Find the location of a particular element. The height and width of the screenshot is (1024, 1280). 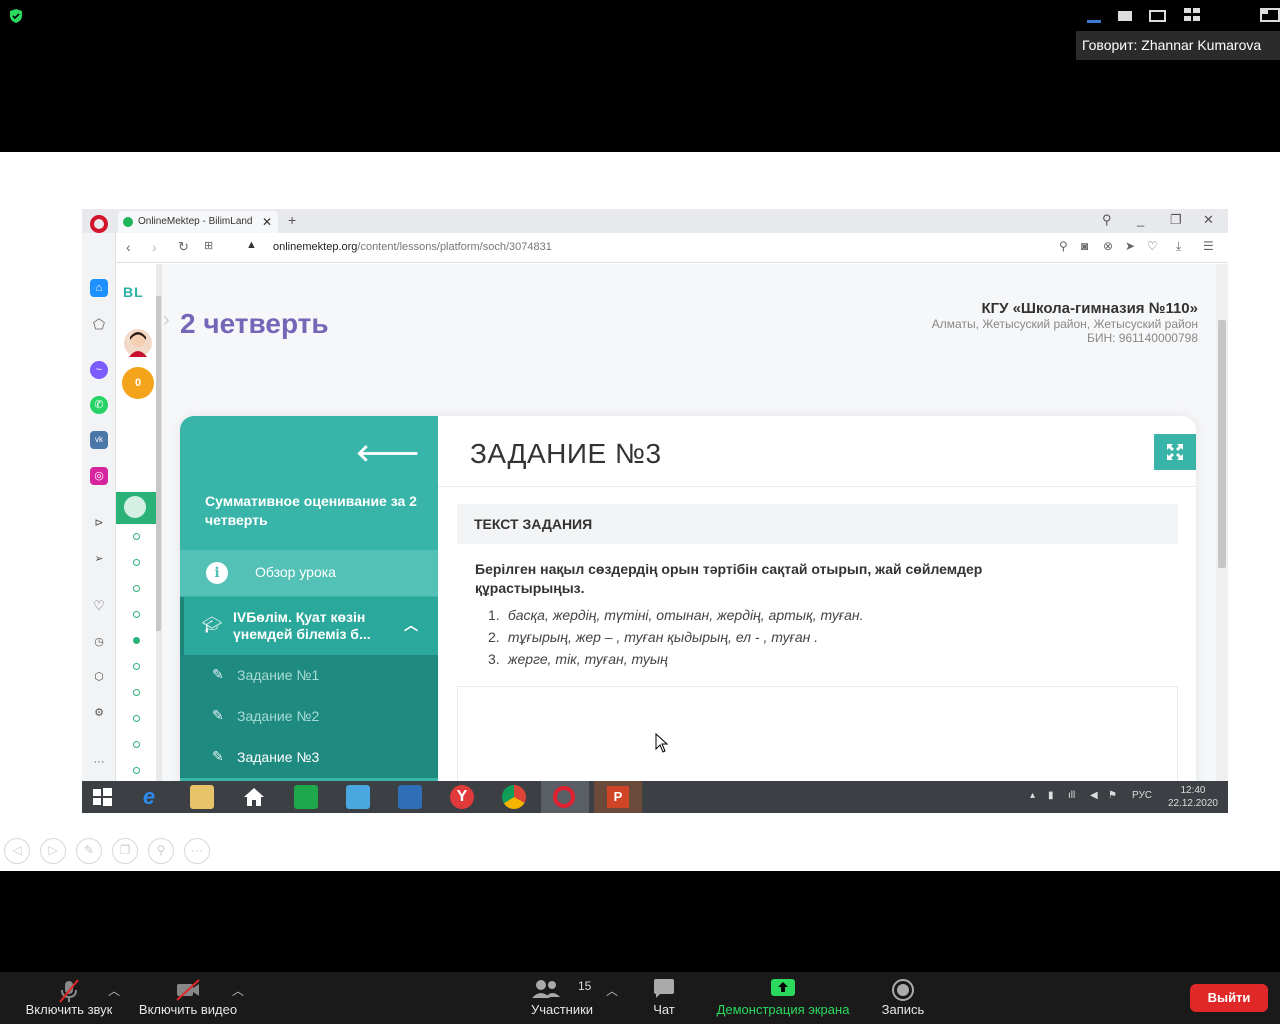

unmute-button: Включить звук is located at coordinates (69, 998).